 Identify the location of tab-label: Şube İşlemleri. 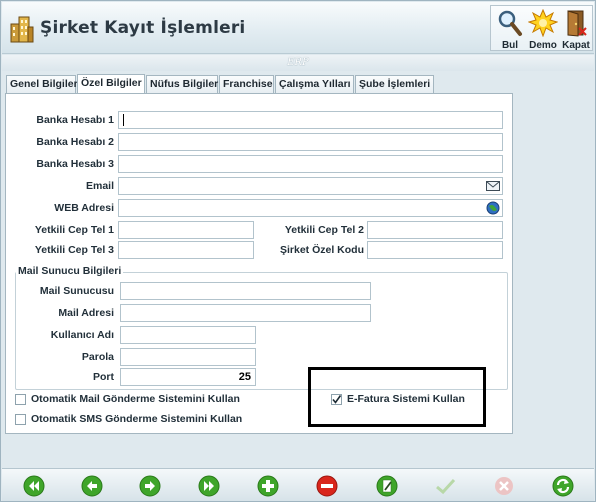
(395, 84).